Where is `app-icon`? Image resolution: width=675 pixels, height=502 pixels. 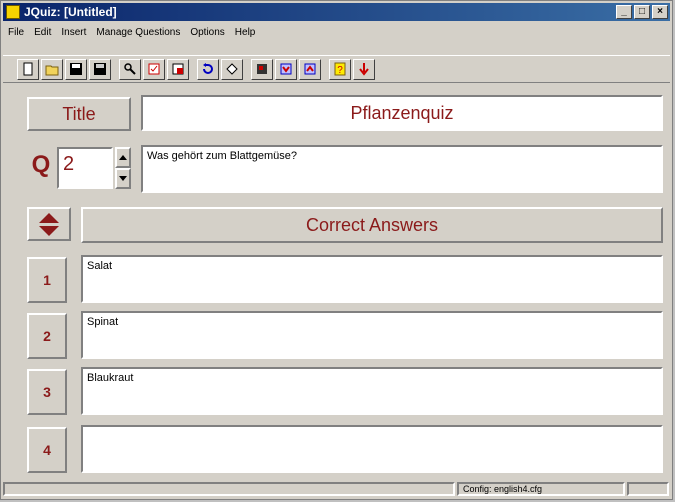
app-icon is located at coordinates (13, 12).